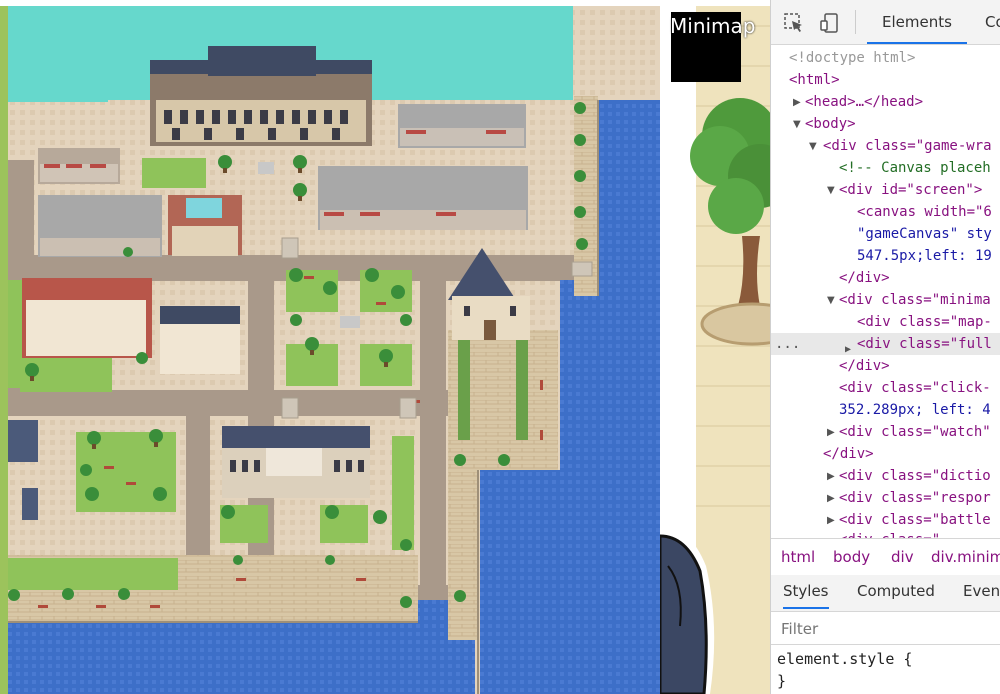 This screenshot has height=694, width=1000. Describe the element at coordinates (915, 168) in the screenshot. I see `dom-comment: <!-- Canvas placeh` at that location.